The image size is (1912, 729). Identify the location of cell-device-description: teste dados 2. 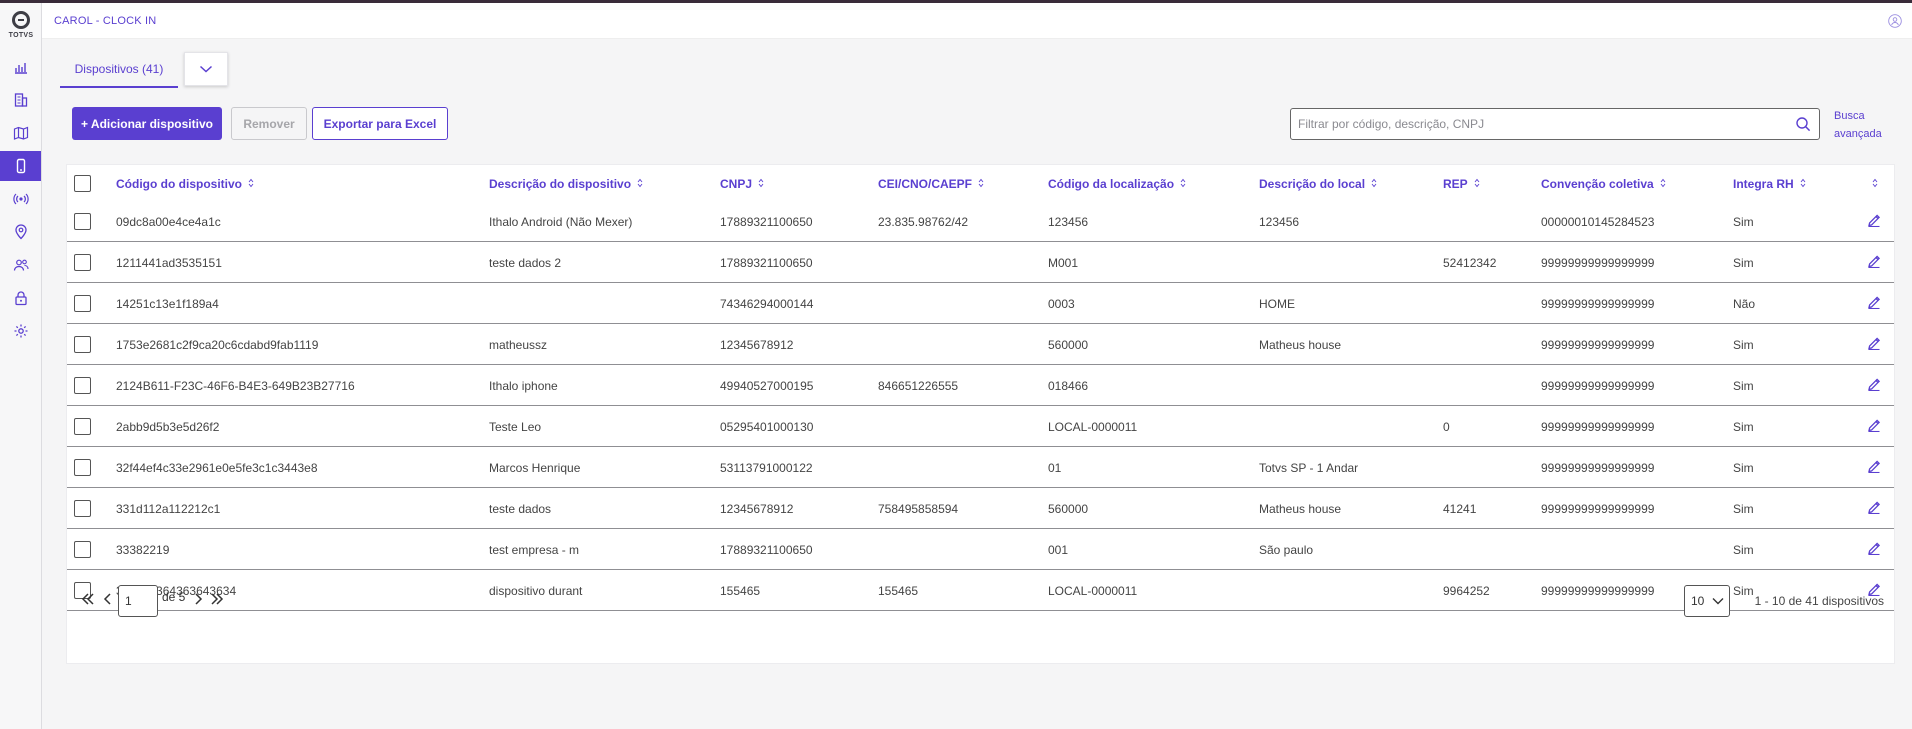
(525, 263).